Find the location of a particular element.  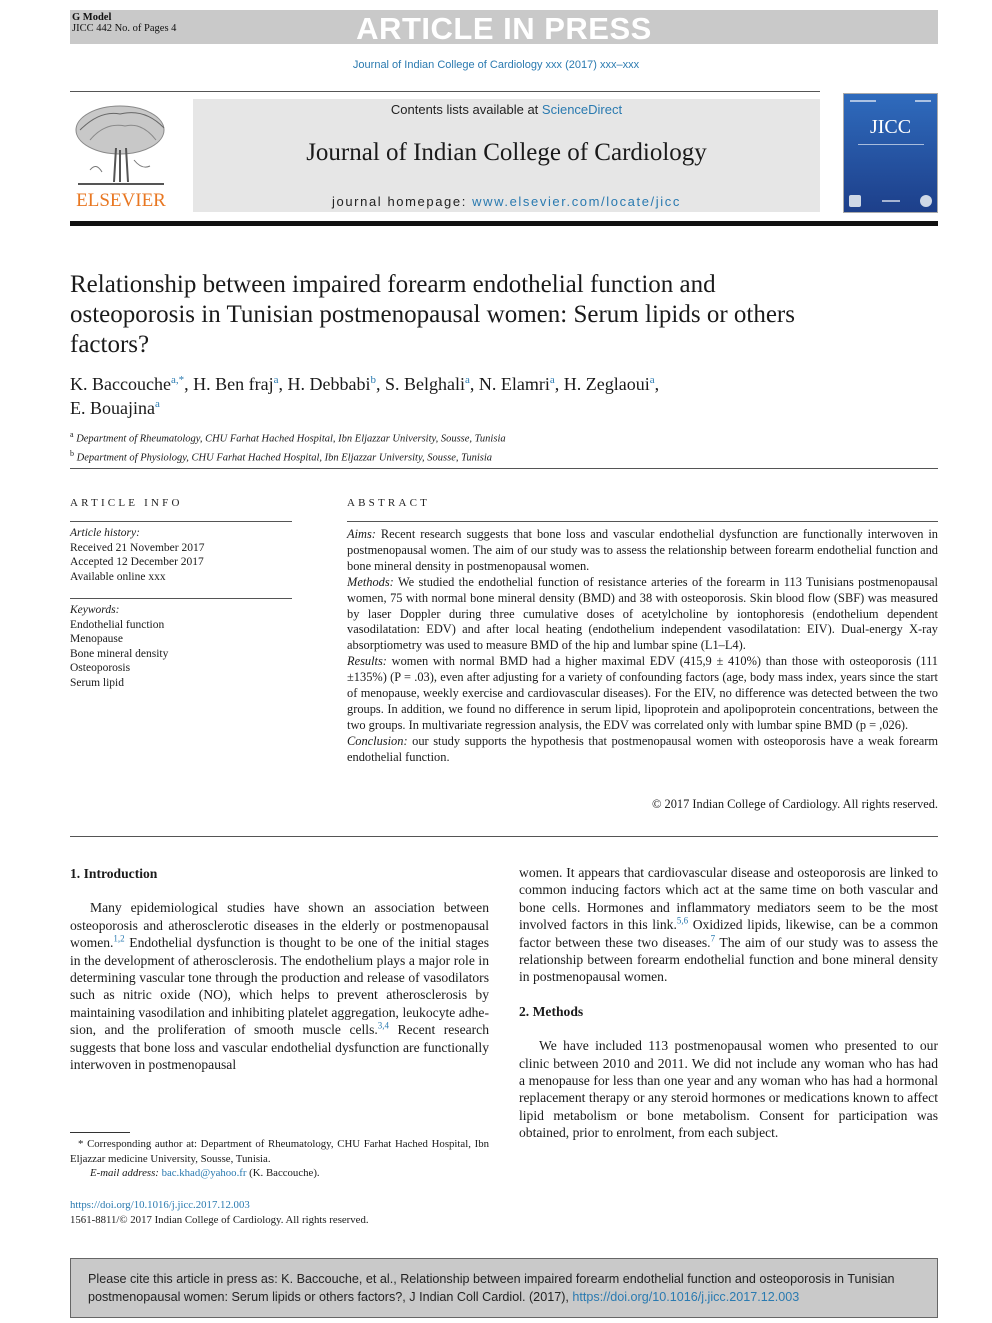

sciencedirect-link: ScienceDirect is located at coordinates (582, 109).